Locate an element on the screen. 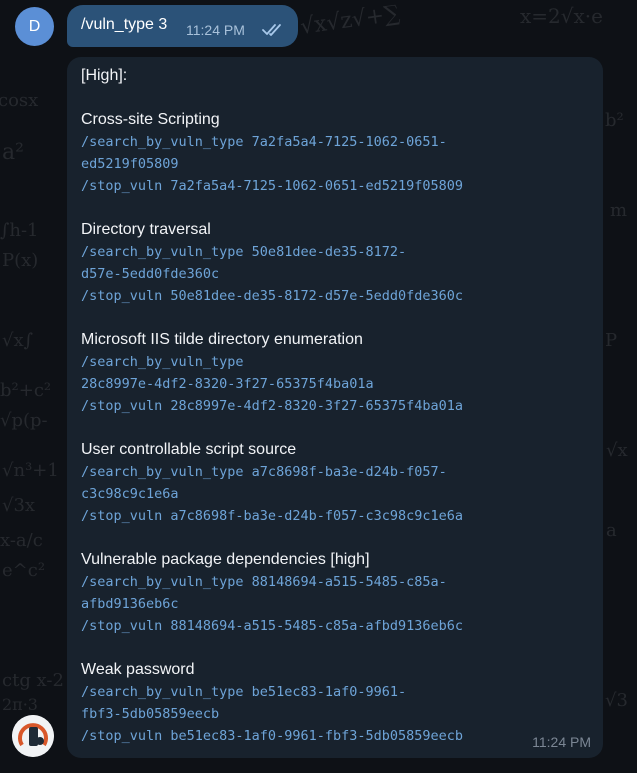 The height and width of the screenshot is (773, 637). vuln-title: Directory traversal is located at coordinates (146, 229).